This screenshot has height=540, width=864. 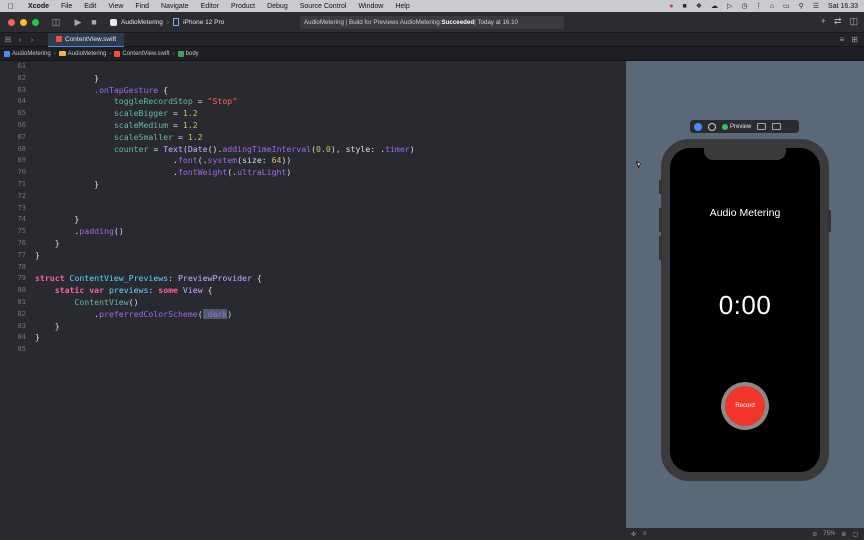 I want to click on code-line: scaleMedium = 1.2, so click(x=116, y=126).